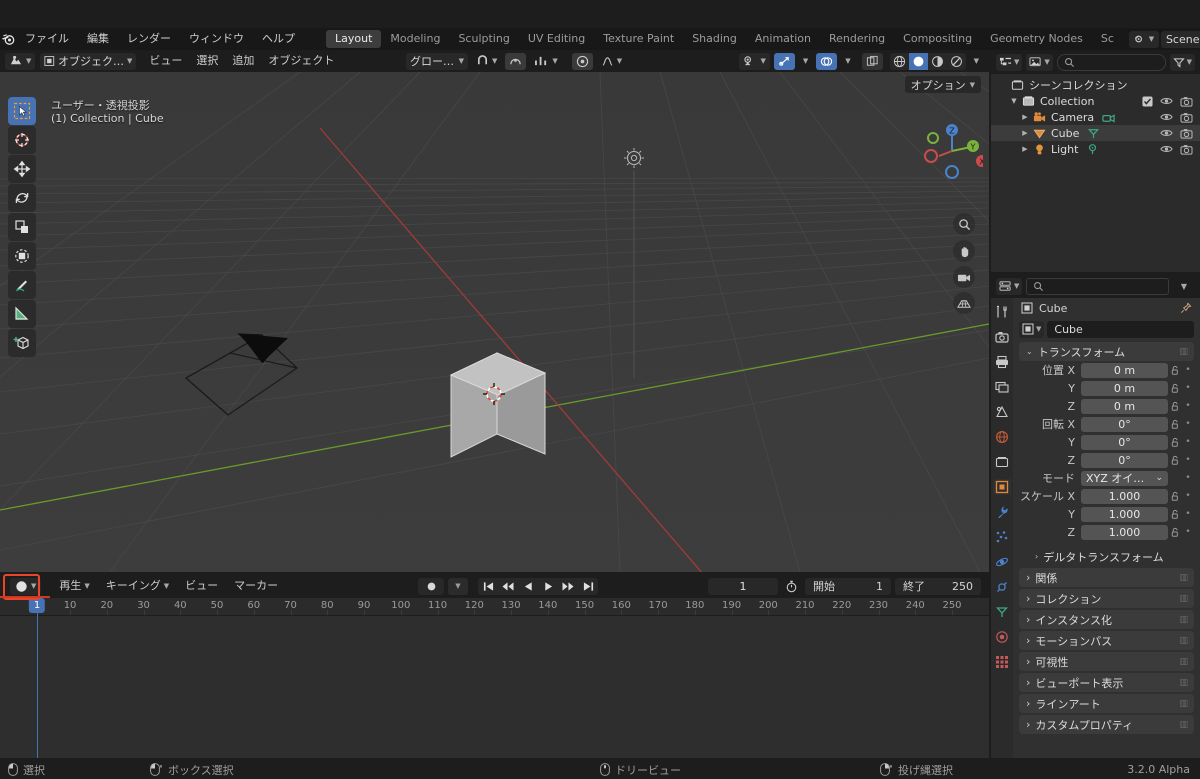 This screenshot has height=779, width=1200. I want to click on viewport-menu-選択: 選択, so click(207, 61).